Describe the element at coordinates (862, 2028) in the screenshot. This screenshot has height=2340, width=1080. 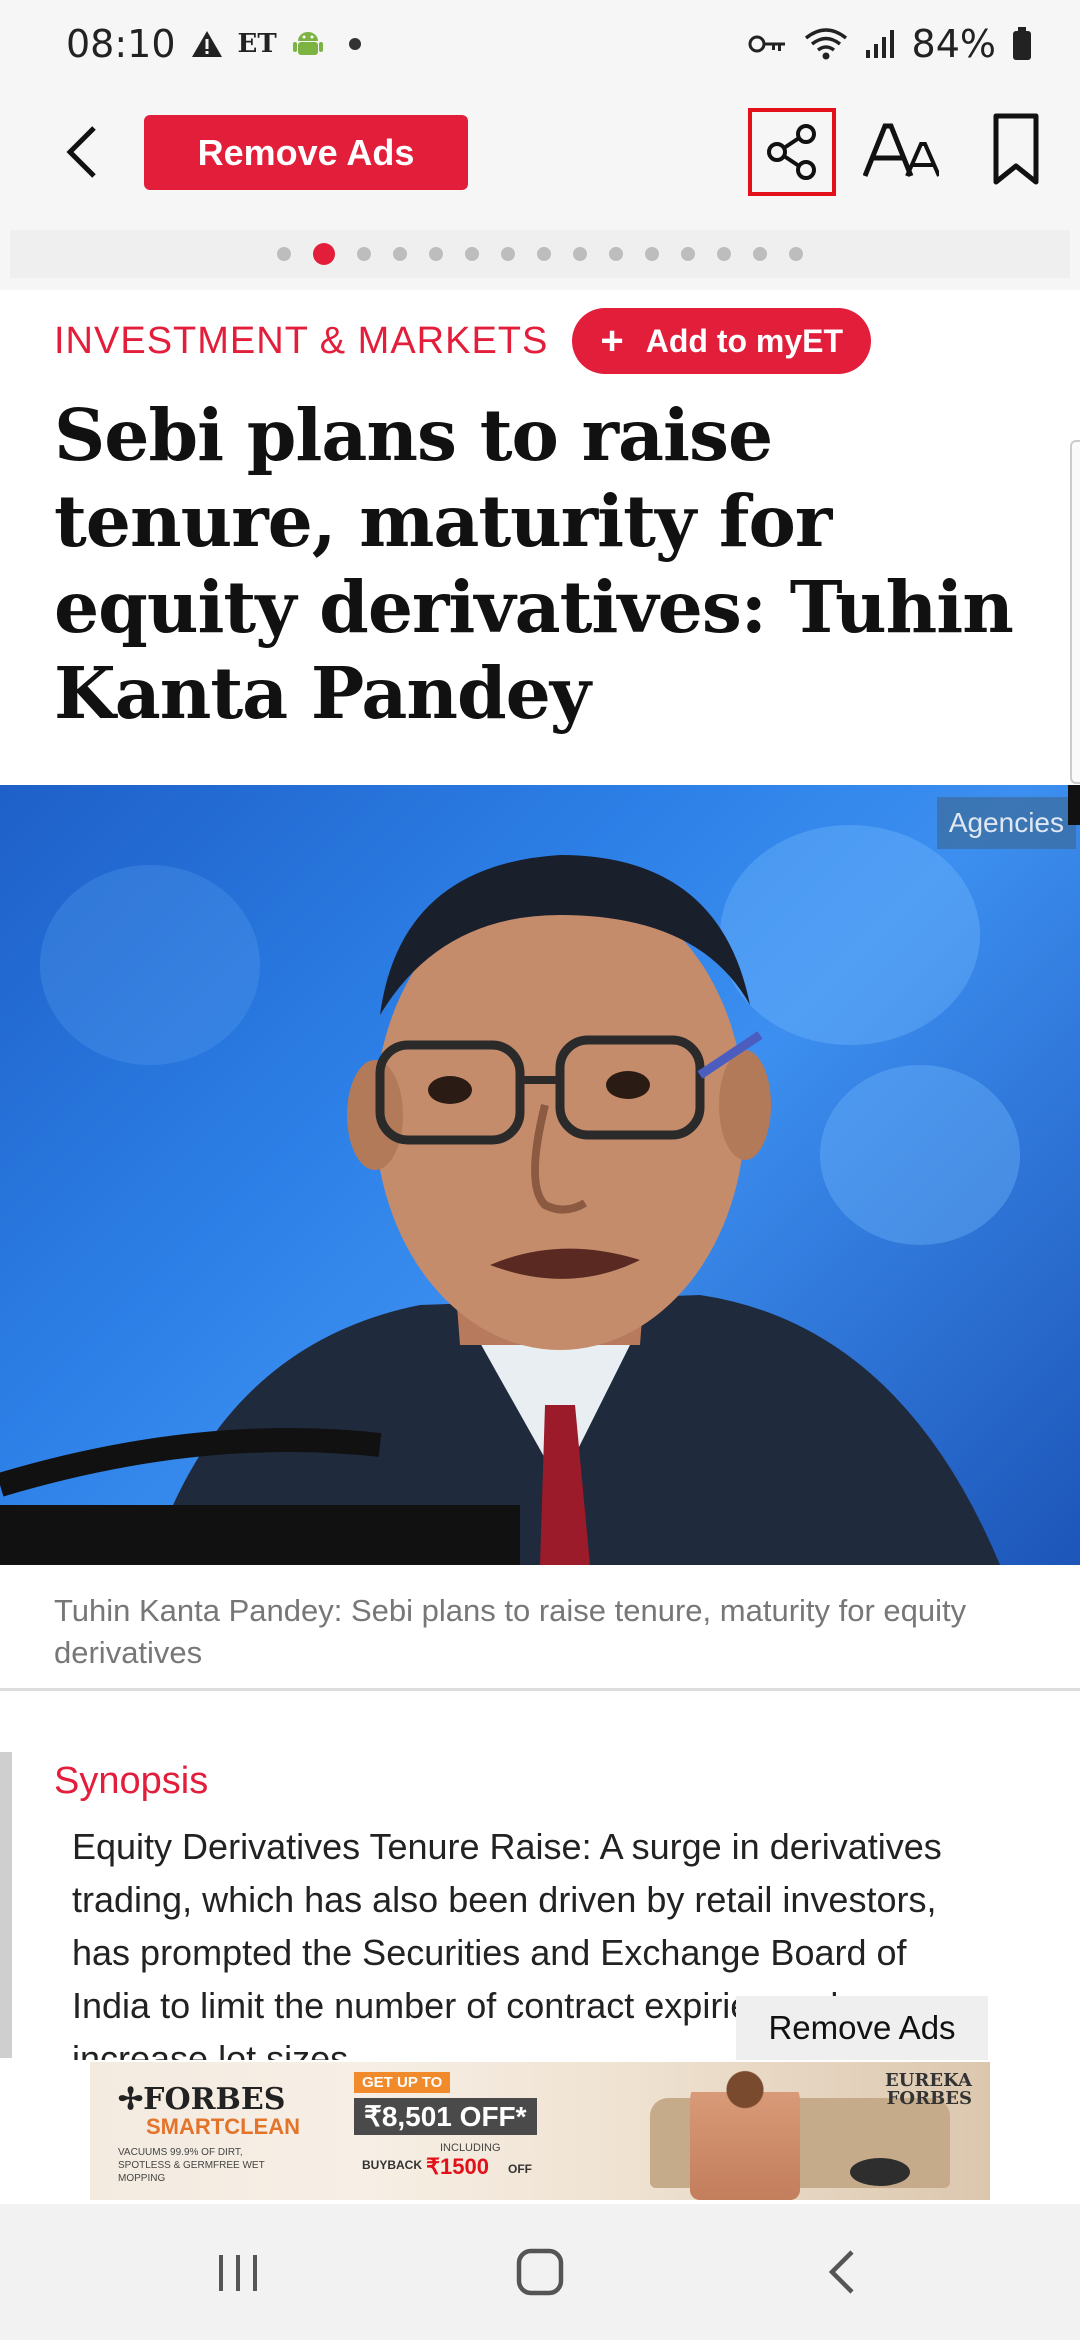
I see `remove-ads-ad-button: Remove Ads` at that location.